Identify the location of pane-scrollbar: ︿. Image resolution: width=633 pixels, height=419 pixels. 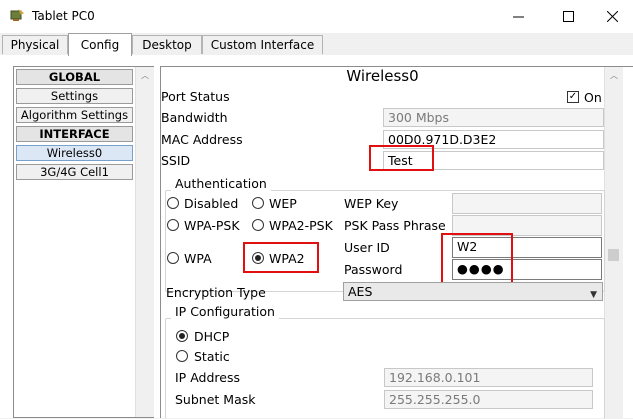
(613, 242).